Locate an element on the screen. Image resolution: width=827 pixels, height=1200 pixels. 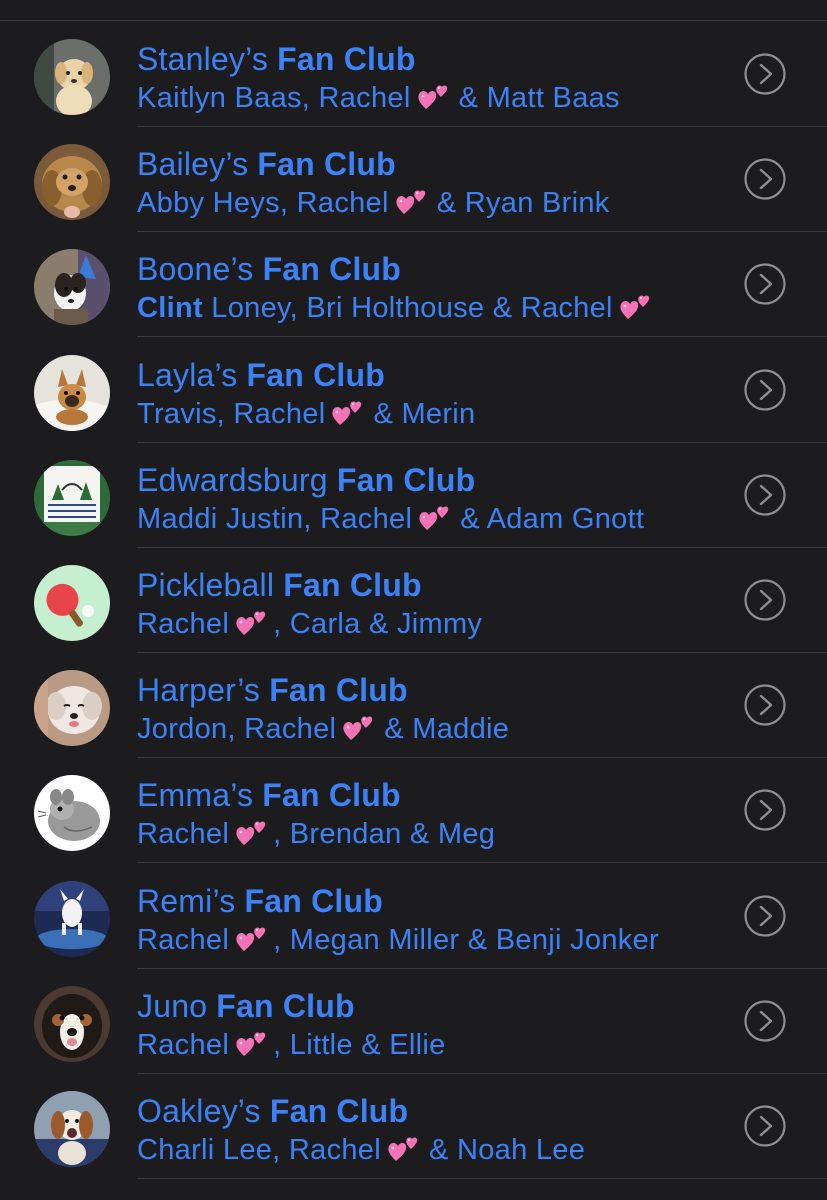
conversation-members: Rachel , Little & Ellie is located at coordinates (291, 1045).